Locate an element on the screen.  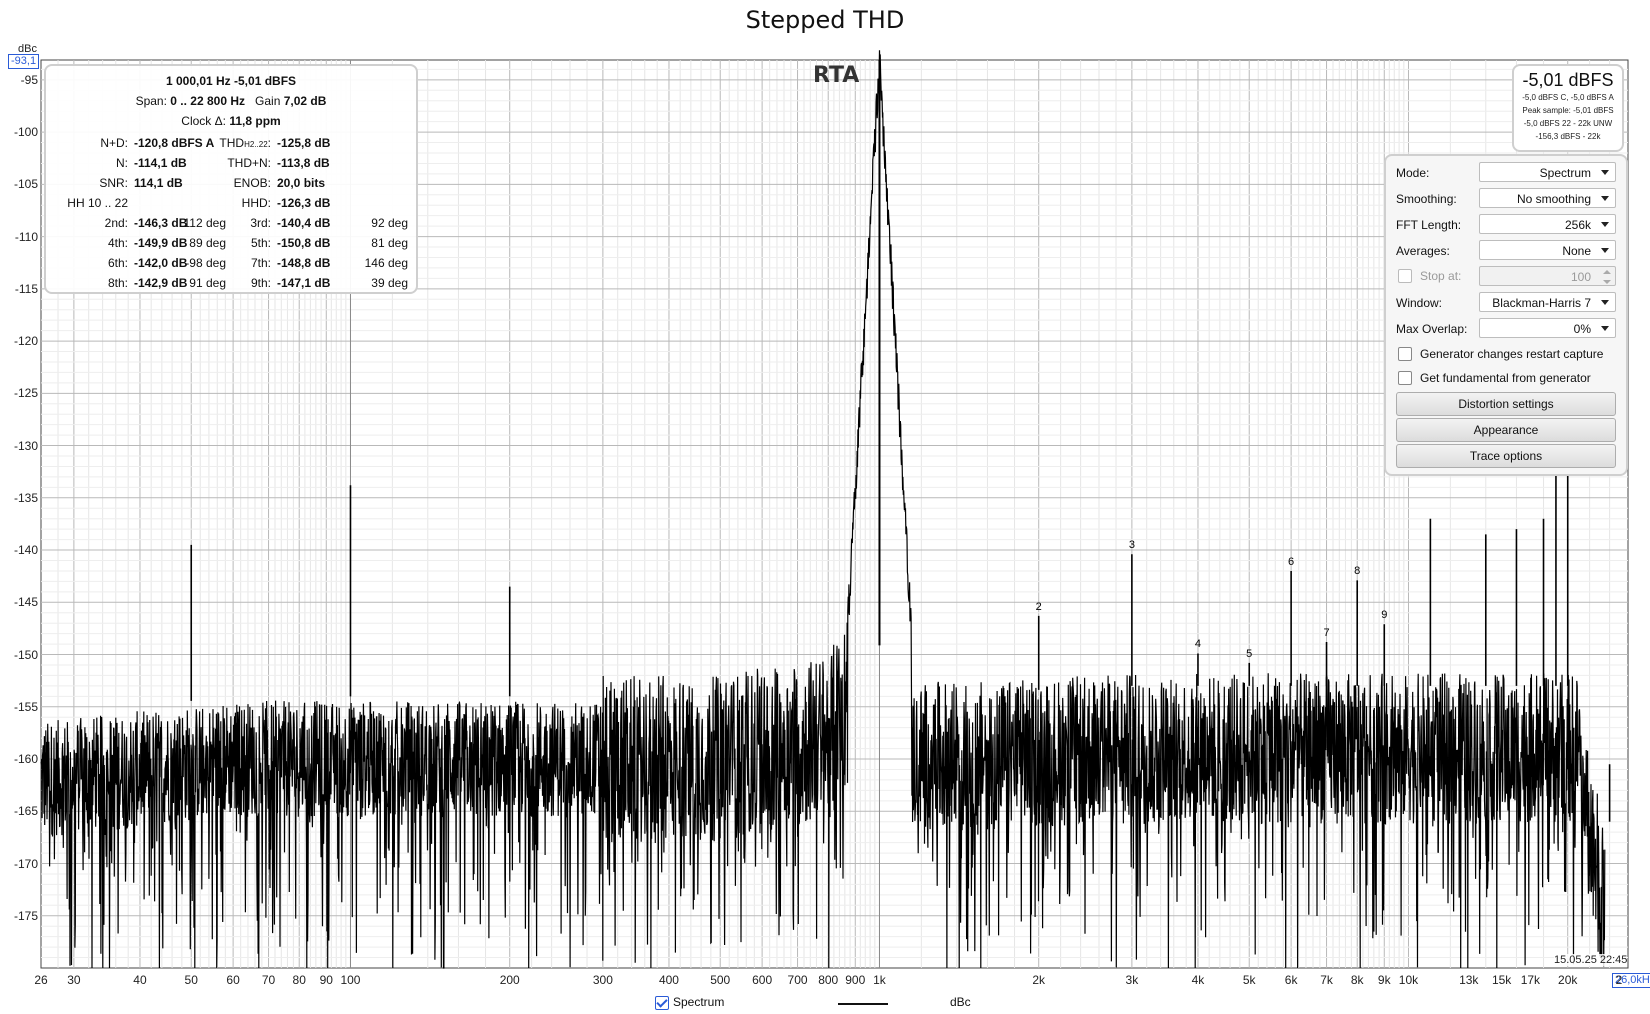
averages-dropdown: None is located at coordinates (1547, 250).